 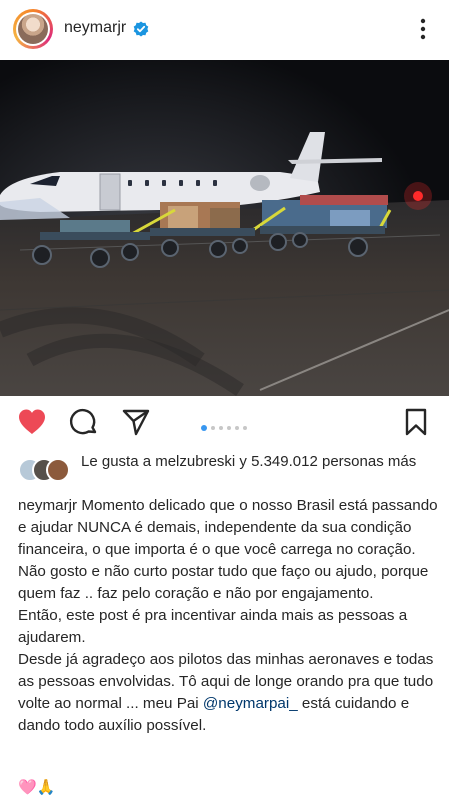 I want to click on heart-icon, so click(x=32, y=422).